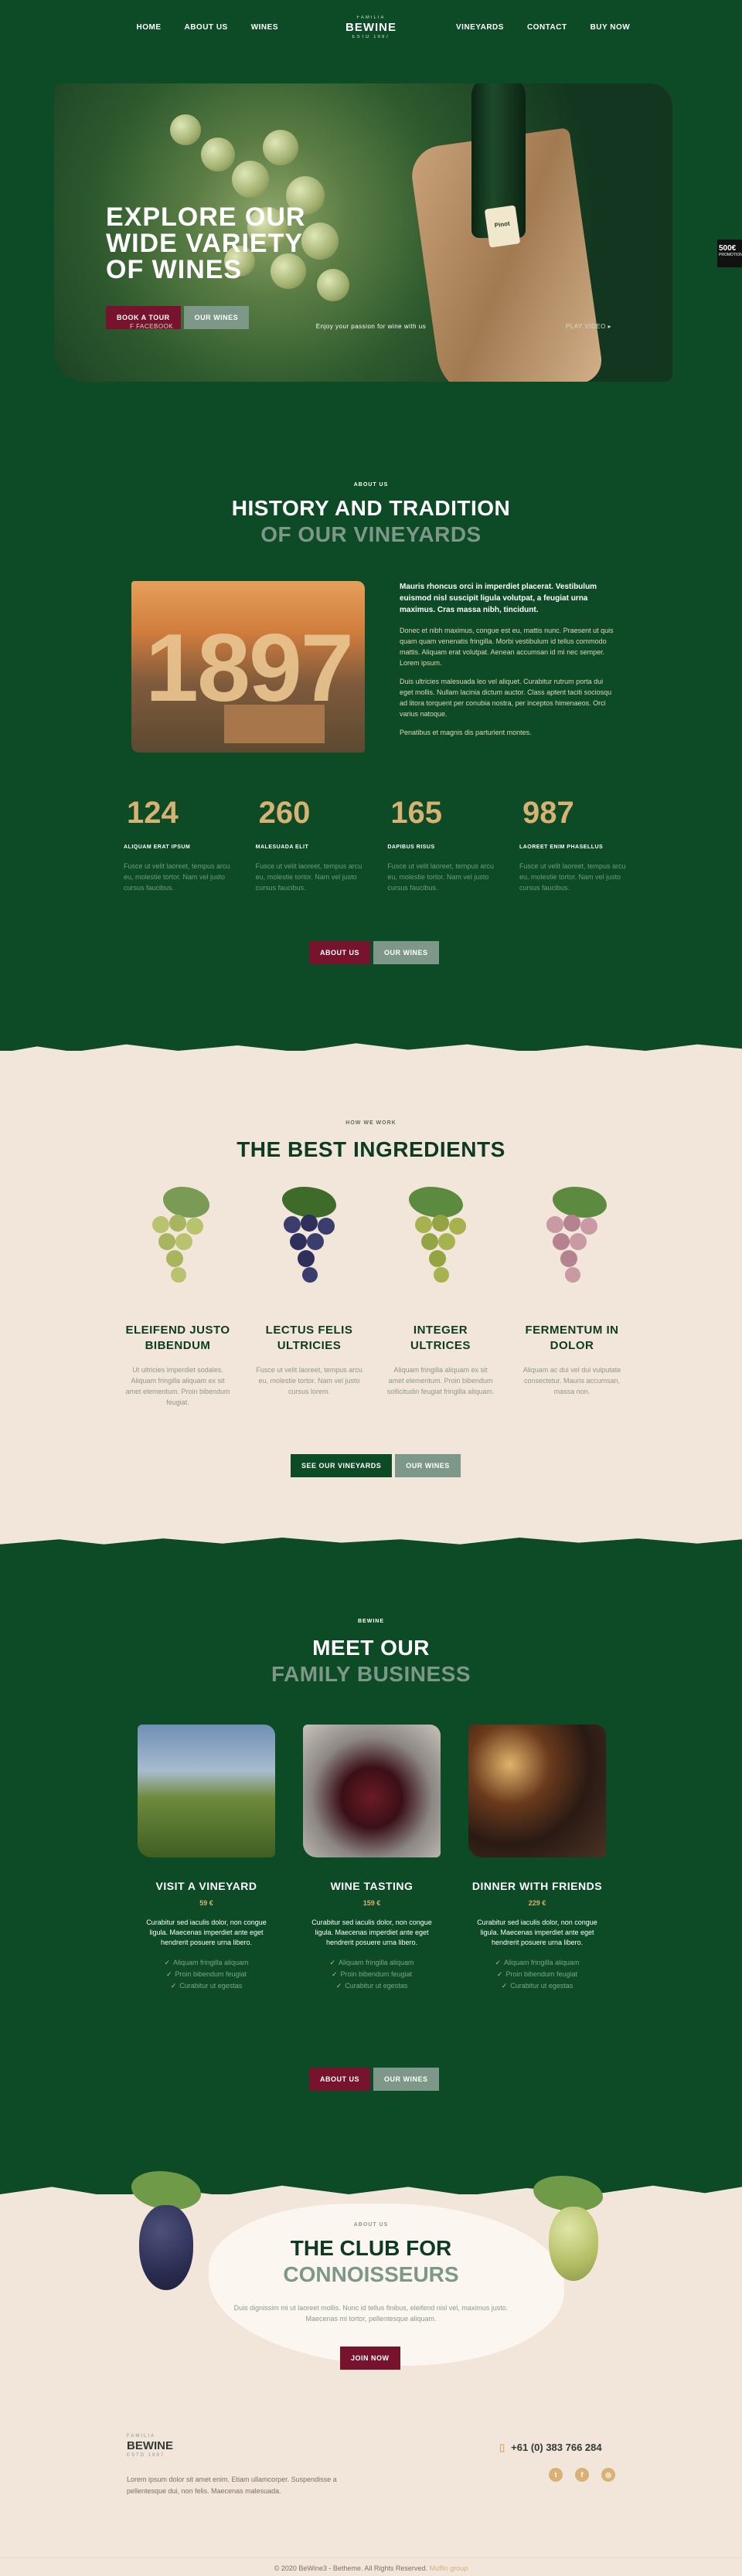 Image resolution: width=742 pixels, height=2576 pixels. Describe the element at coordinates (206, 1903) in the screenshot. I see `offer-price: 59 €` at that location.